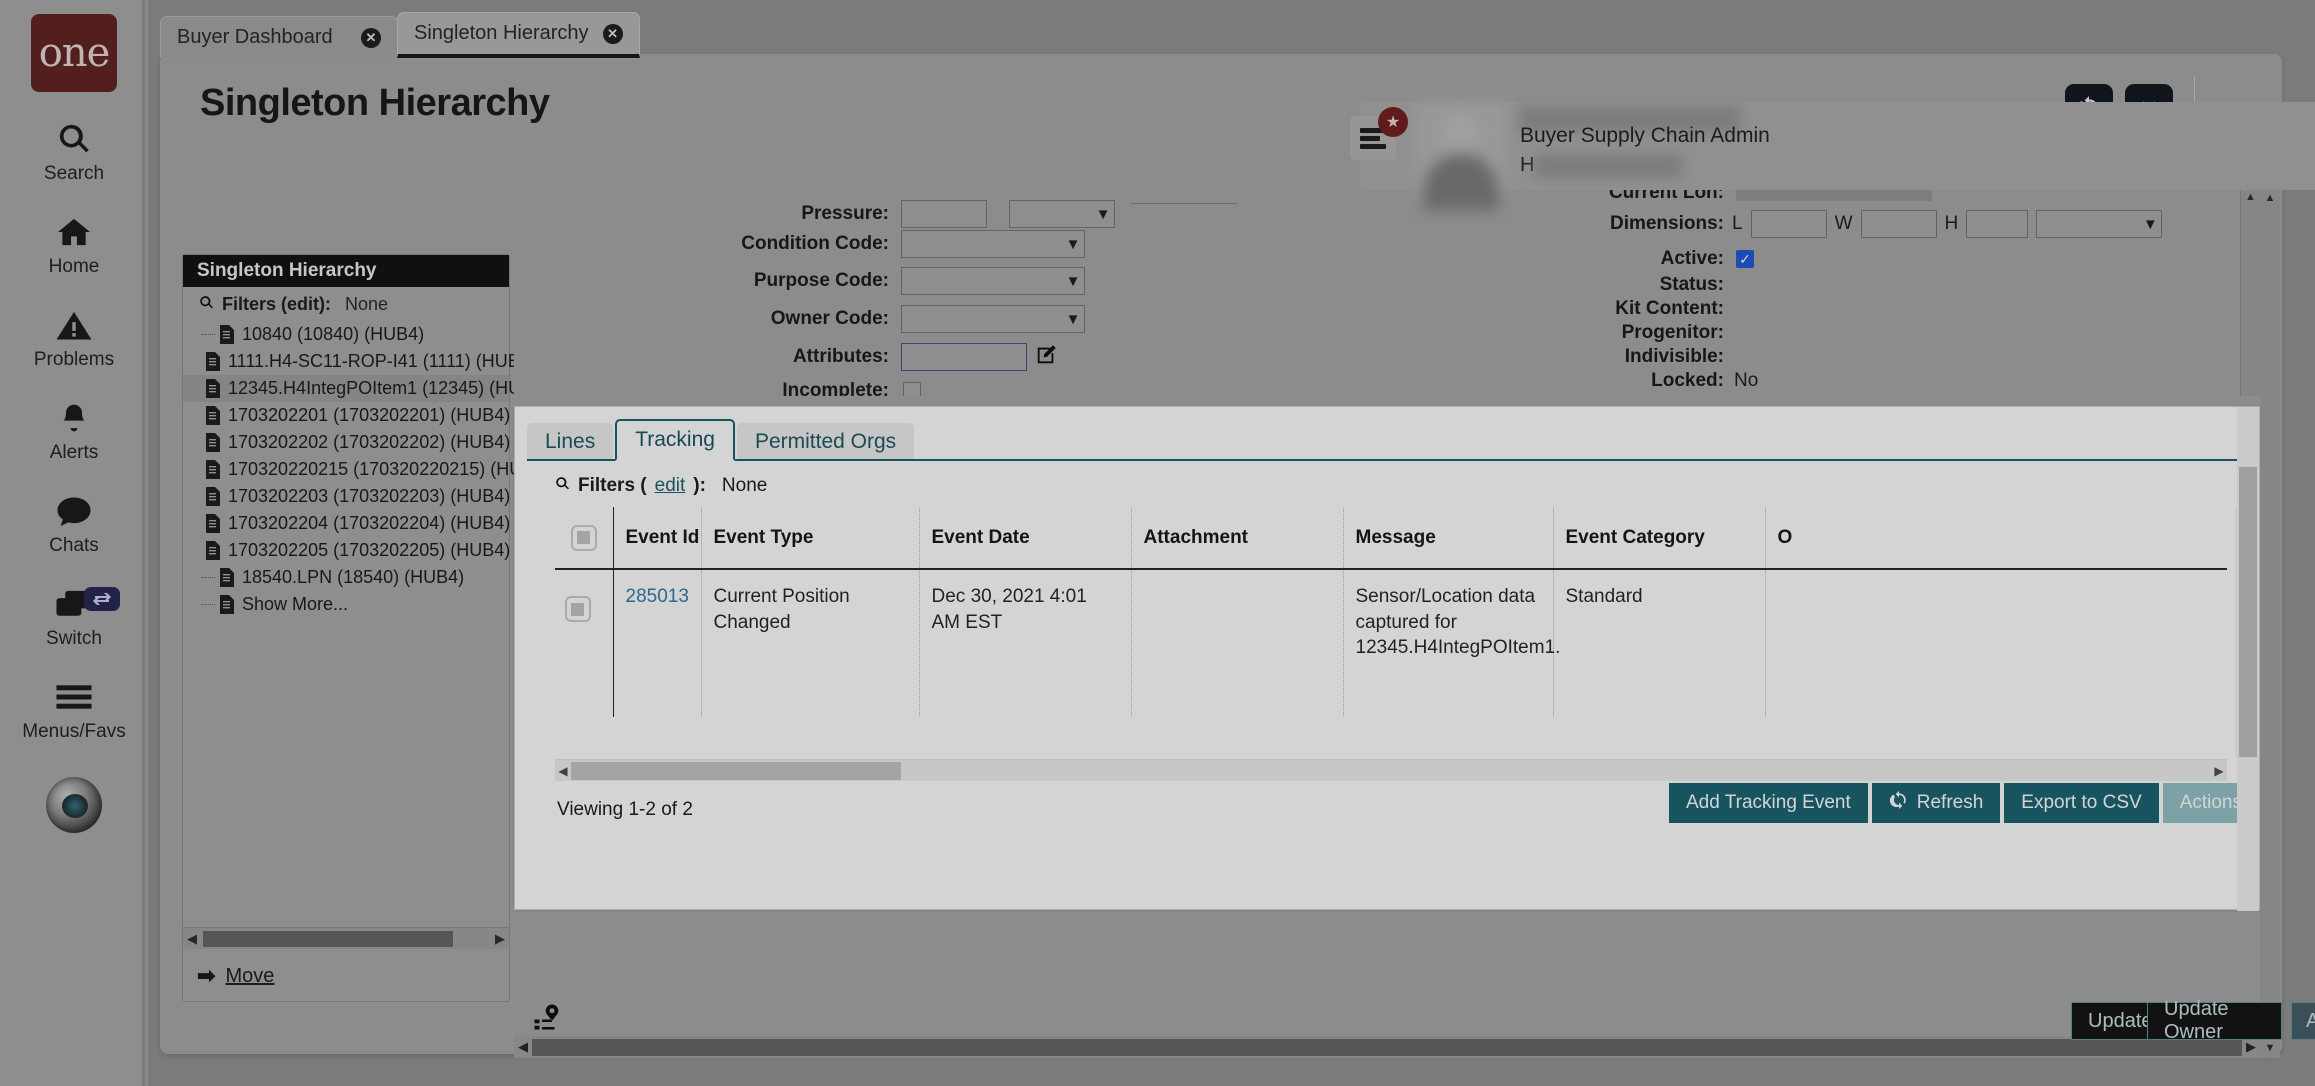 This screenshot has height=1086, width=2315. Describe the element at coordinates (2214, 1020) in the screenshot. I see `update-owner-button: Update Owner` at that location.